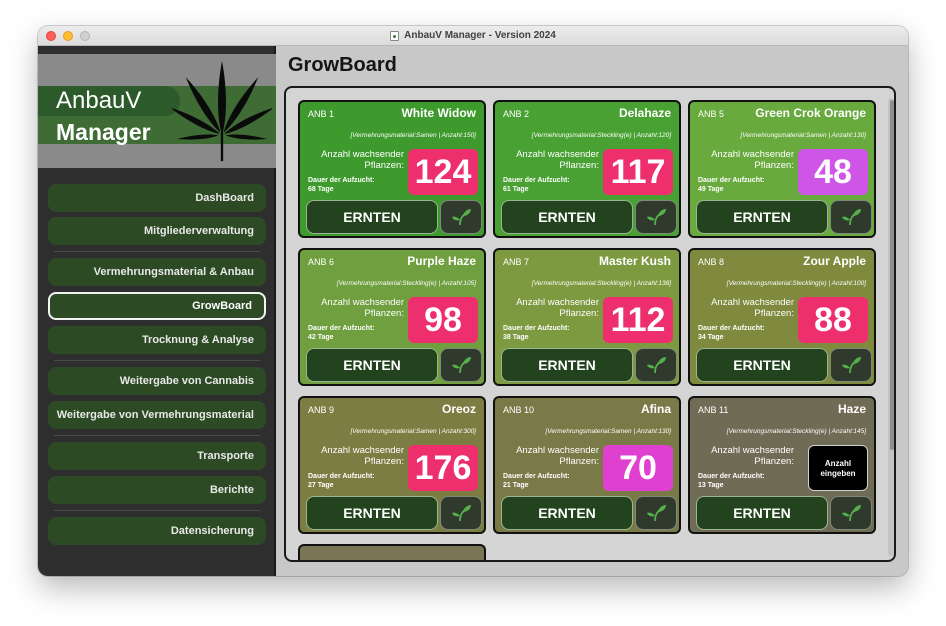  Describe the element at coordinates (519, 410) in the screenshot. I see `card-anb-number: ANB 10` at that location.